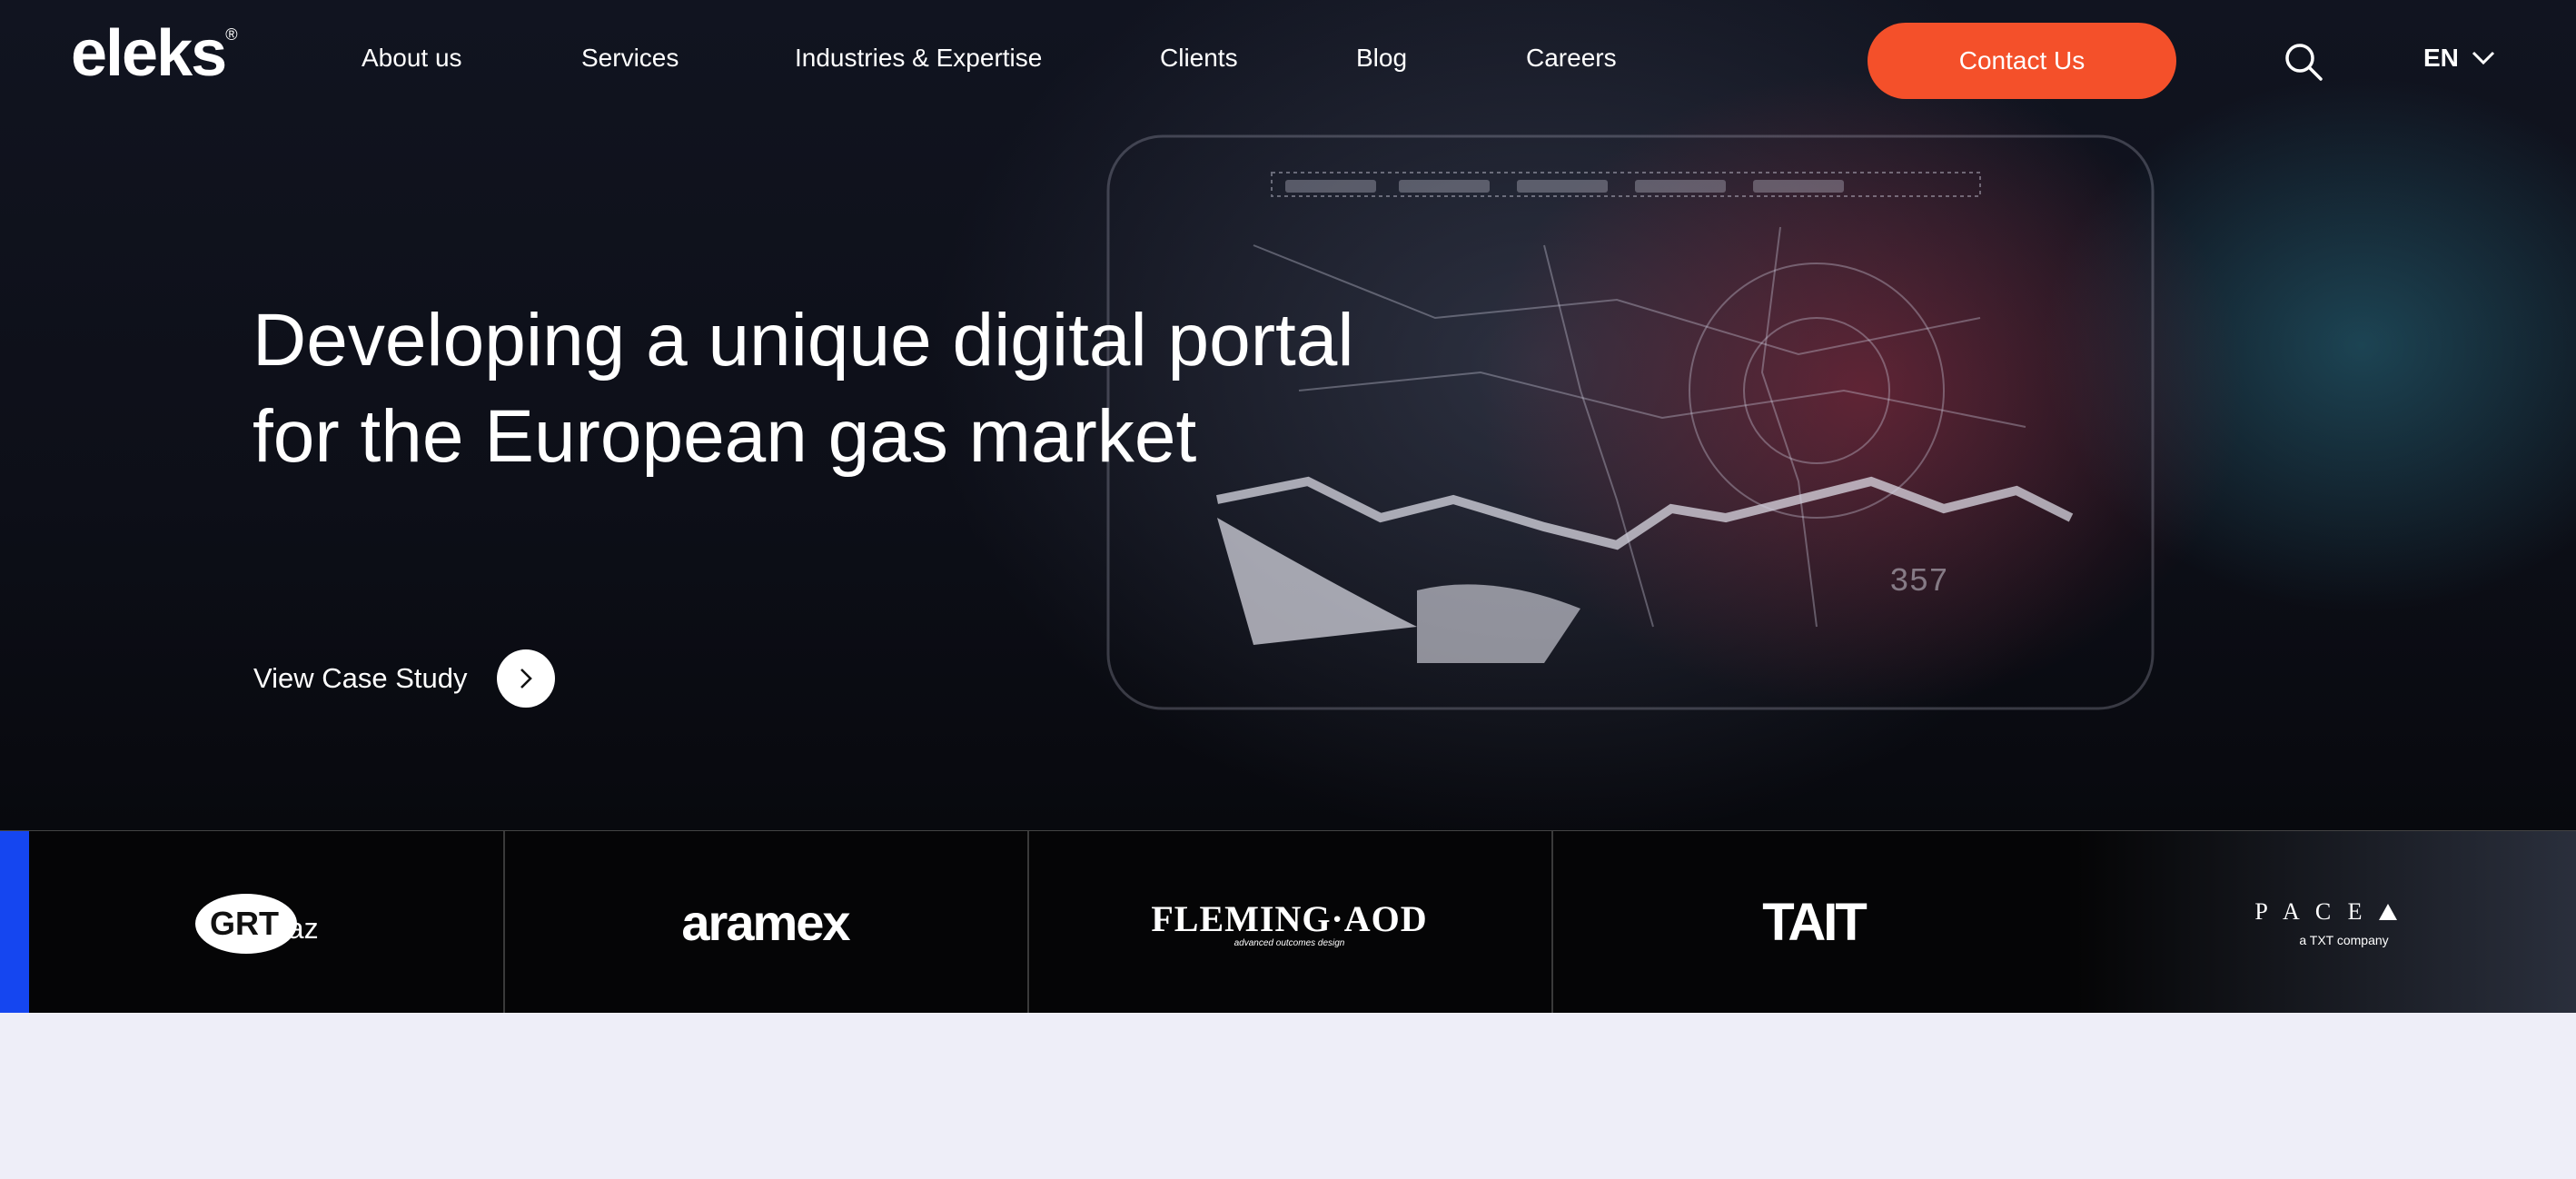 The image size is (2576, 1179). I want to click on nav-item-careers: Careers, so click(1571, 58).